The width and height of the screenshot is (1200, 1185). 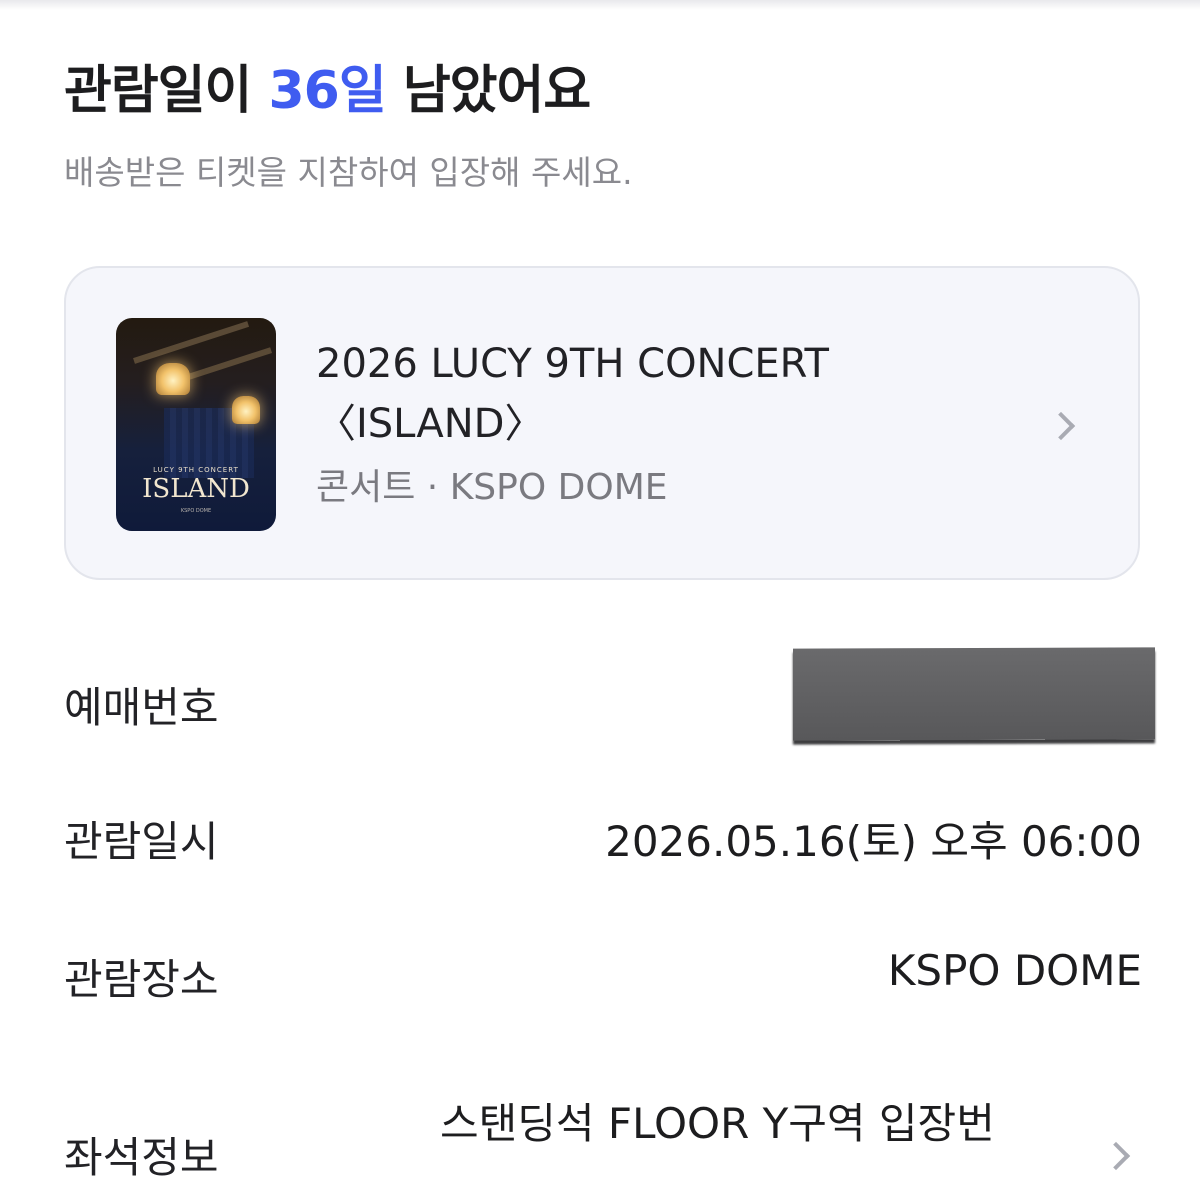 What do you see at coordinates (196, 489) in the screenshot?
I see `poster-title: ISLAND` at bounding box center [196, 489].